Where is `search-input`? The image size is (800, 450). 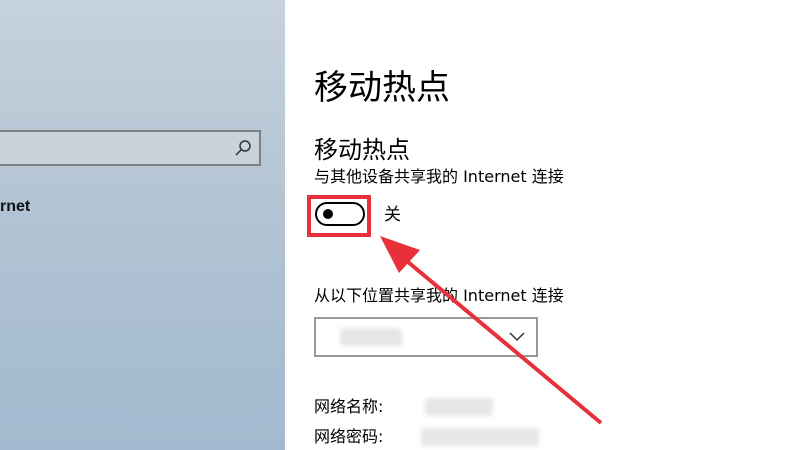
search-input is located at coordinates (130, 148).